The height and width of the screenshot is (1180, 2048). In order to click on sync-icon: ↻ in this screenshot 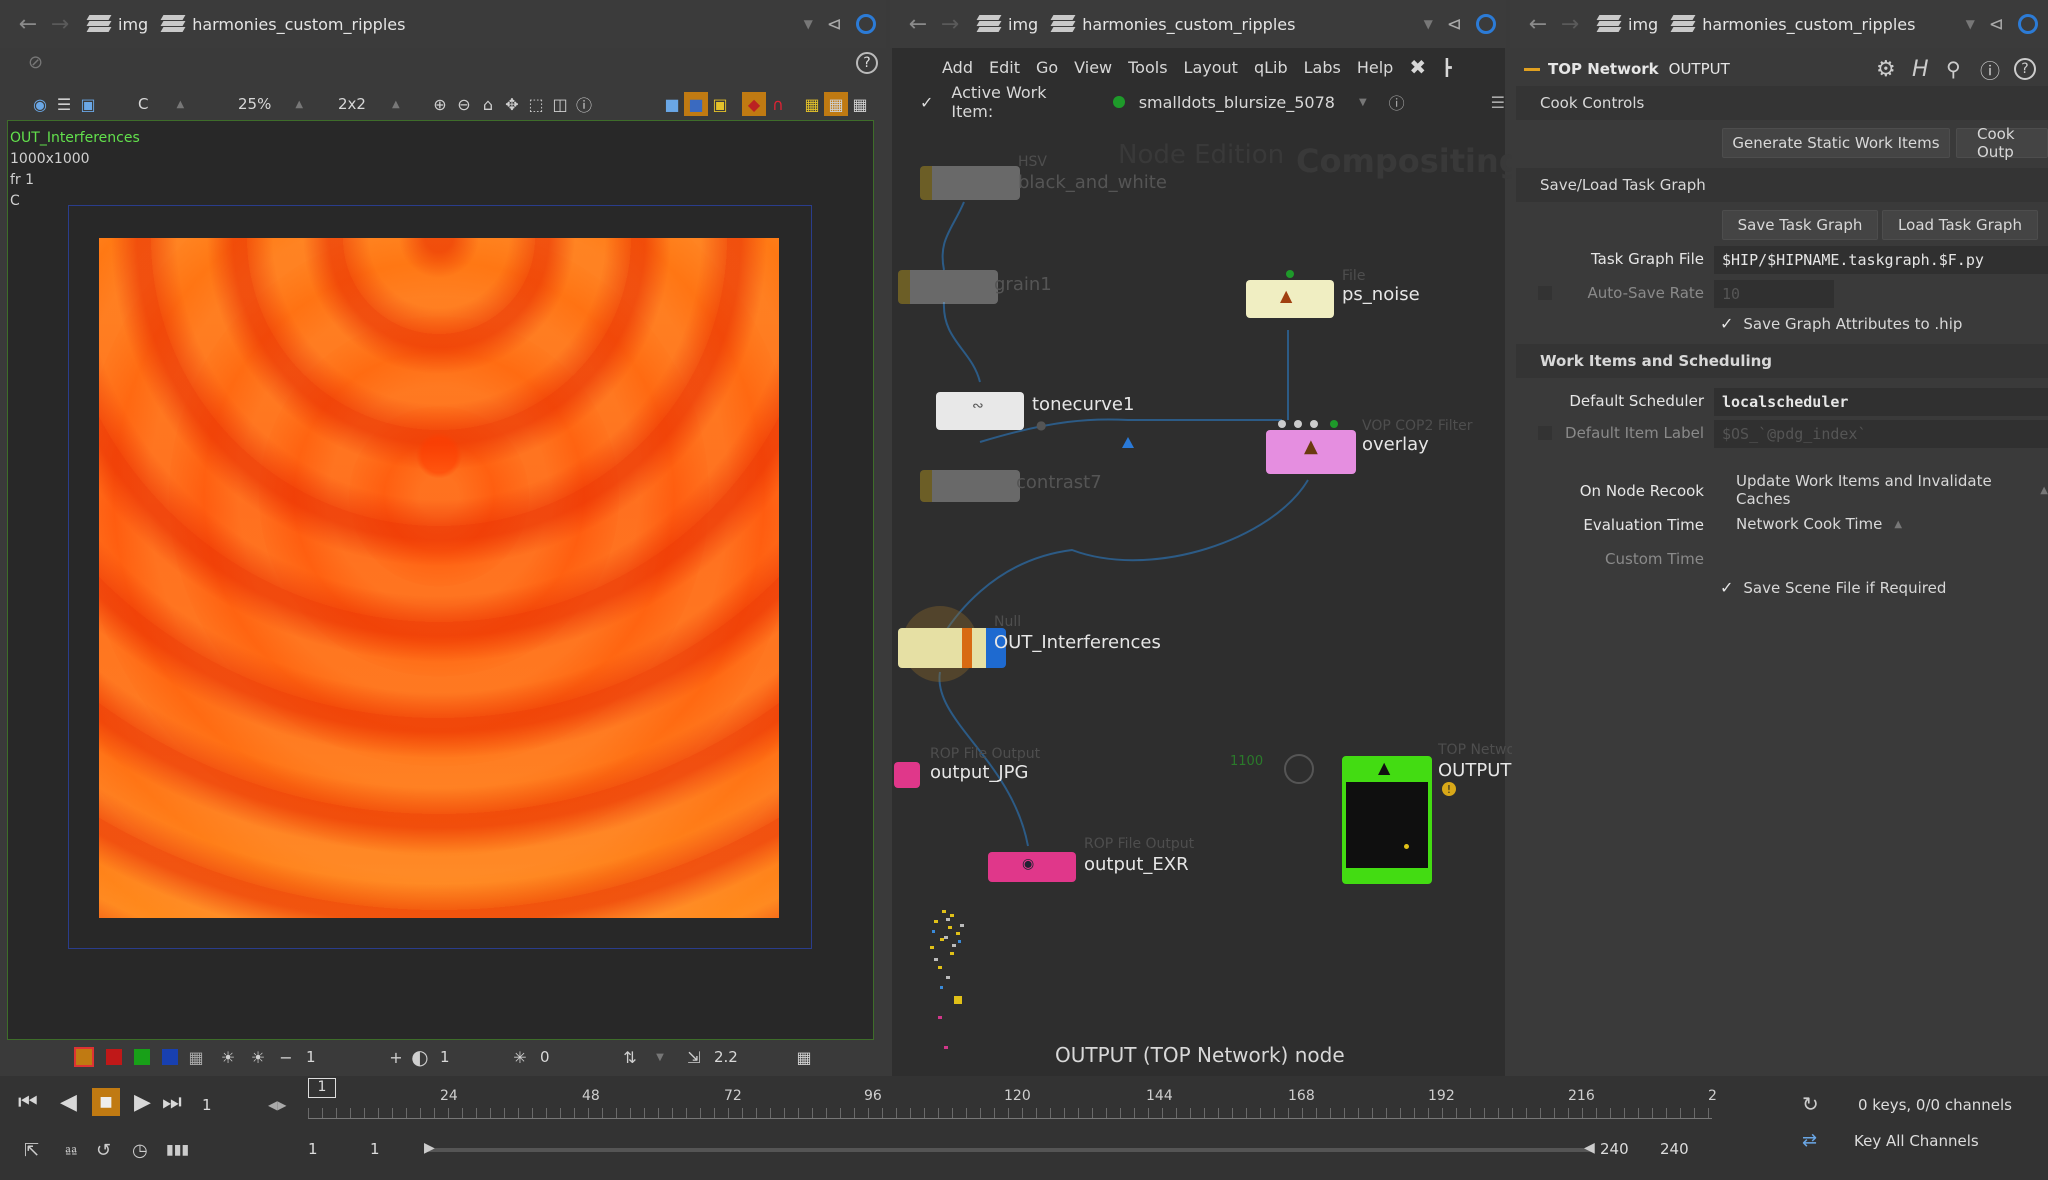, I will do `click(1810, 1104)`.